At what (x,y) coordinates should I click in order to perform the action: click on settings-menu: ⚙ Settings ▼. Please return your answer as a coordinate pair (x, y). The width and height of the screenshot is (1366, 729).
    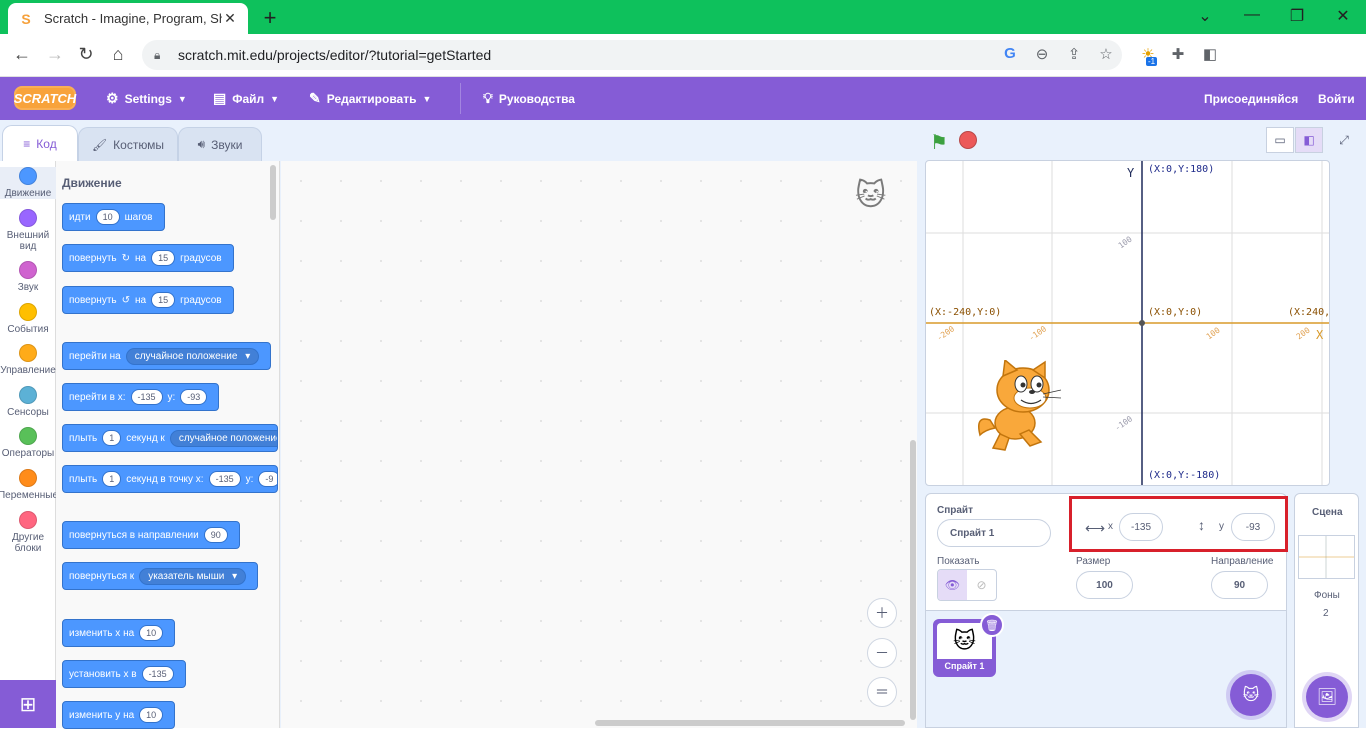
    Looking at the image, I should click on (146, 98).